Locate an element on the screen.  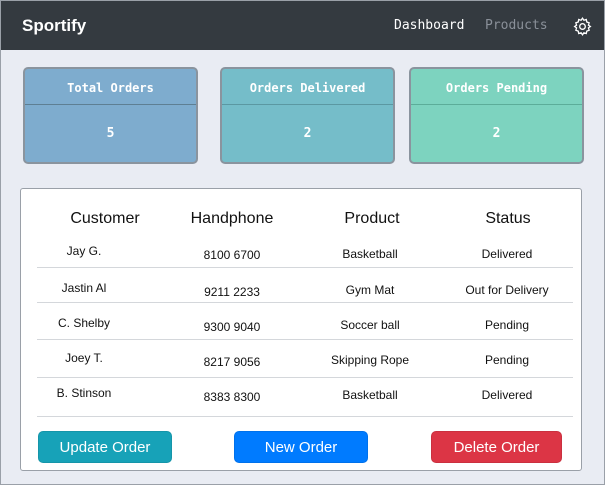
nav-dashboard-link: Dashboard is located at coordinates (429, 25).